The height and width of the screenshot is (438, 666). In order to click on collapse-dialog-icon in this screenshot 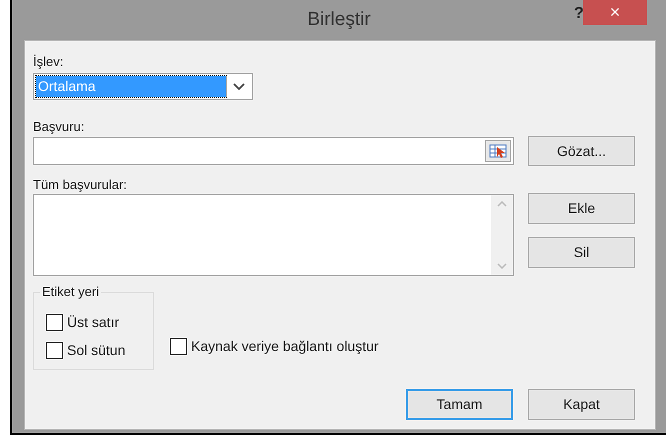, I will do `click(498, 151)`.